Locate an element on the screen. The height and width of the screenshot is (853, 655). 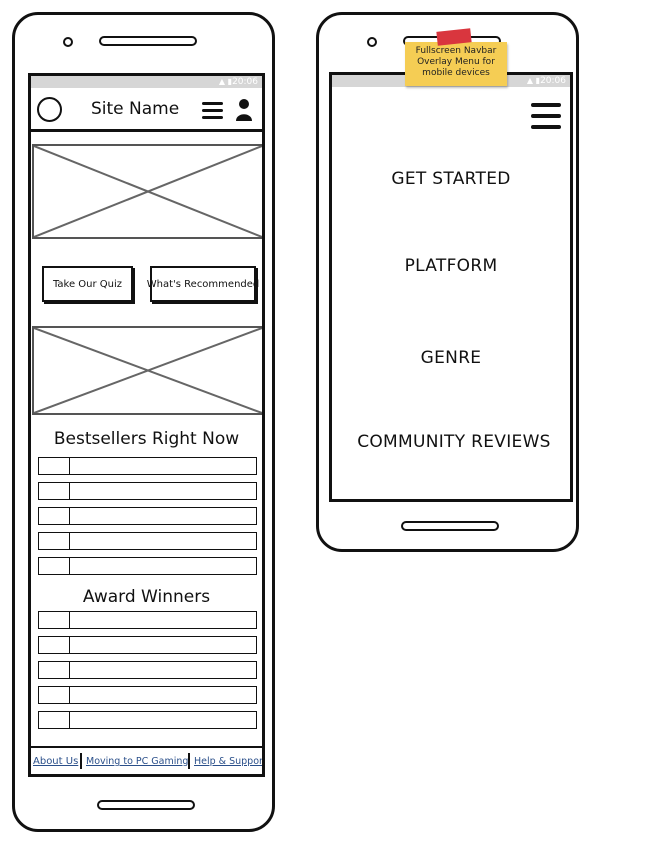
hero-image-placeholder is located at coordinates (147, 191).